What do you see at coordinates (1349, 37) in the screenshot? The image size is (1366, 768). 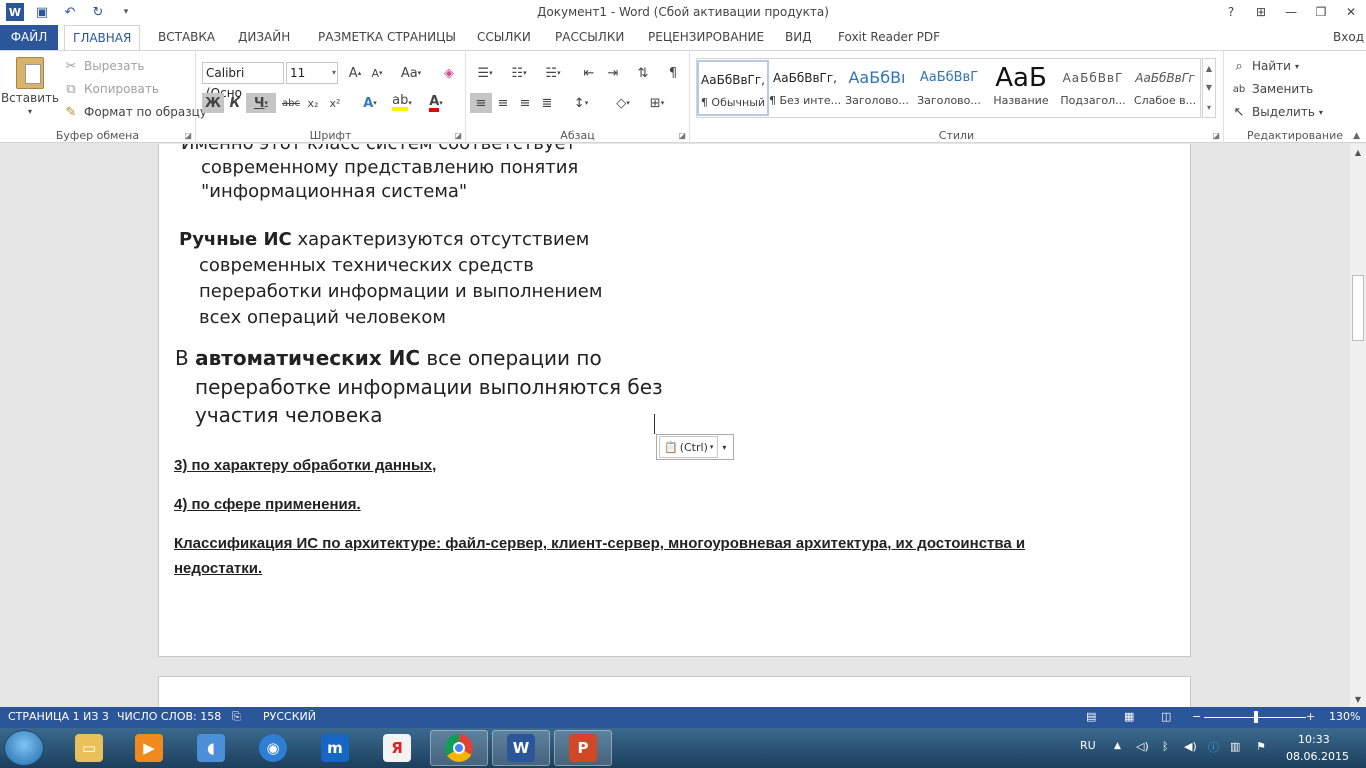 I see `sign-in-link: Вход` at bounding box center [1349, 37].